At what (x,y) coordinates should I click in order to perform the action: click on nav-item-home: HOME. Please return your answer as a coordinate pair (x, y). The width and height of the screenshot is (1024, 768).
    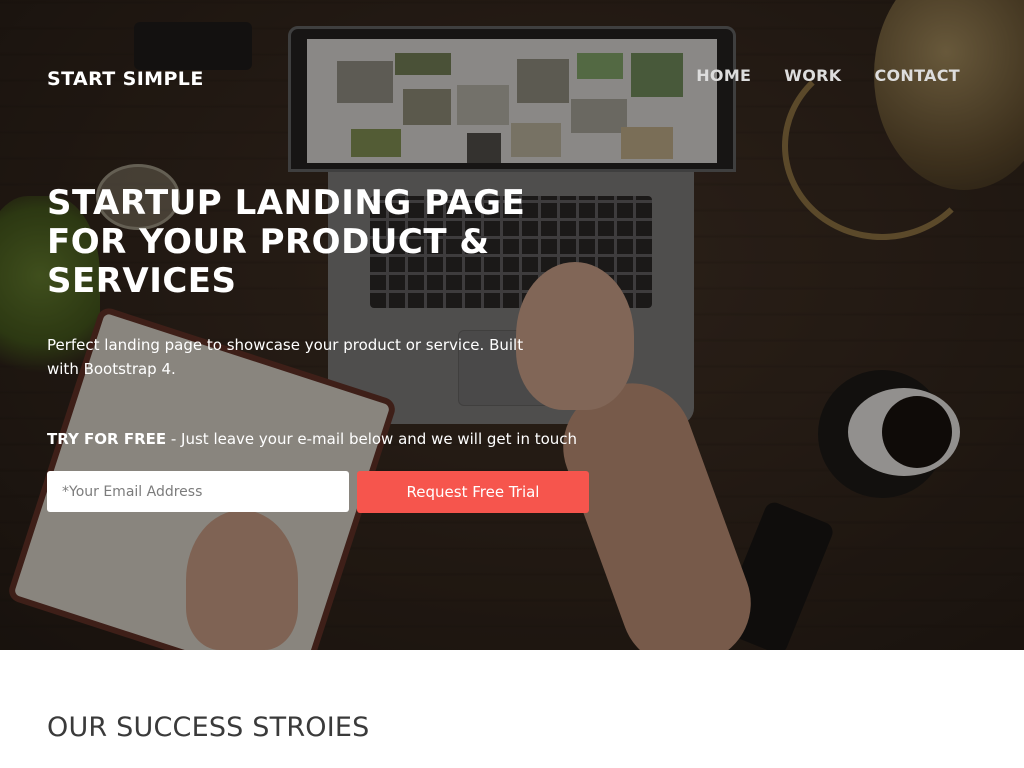
    Looking at the image, I should click on (723, 75).